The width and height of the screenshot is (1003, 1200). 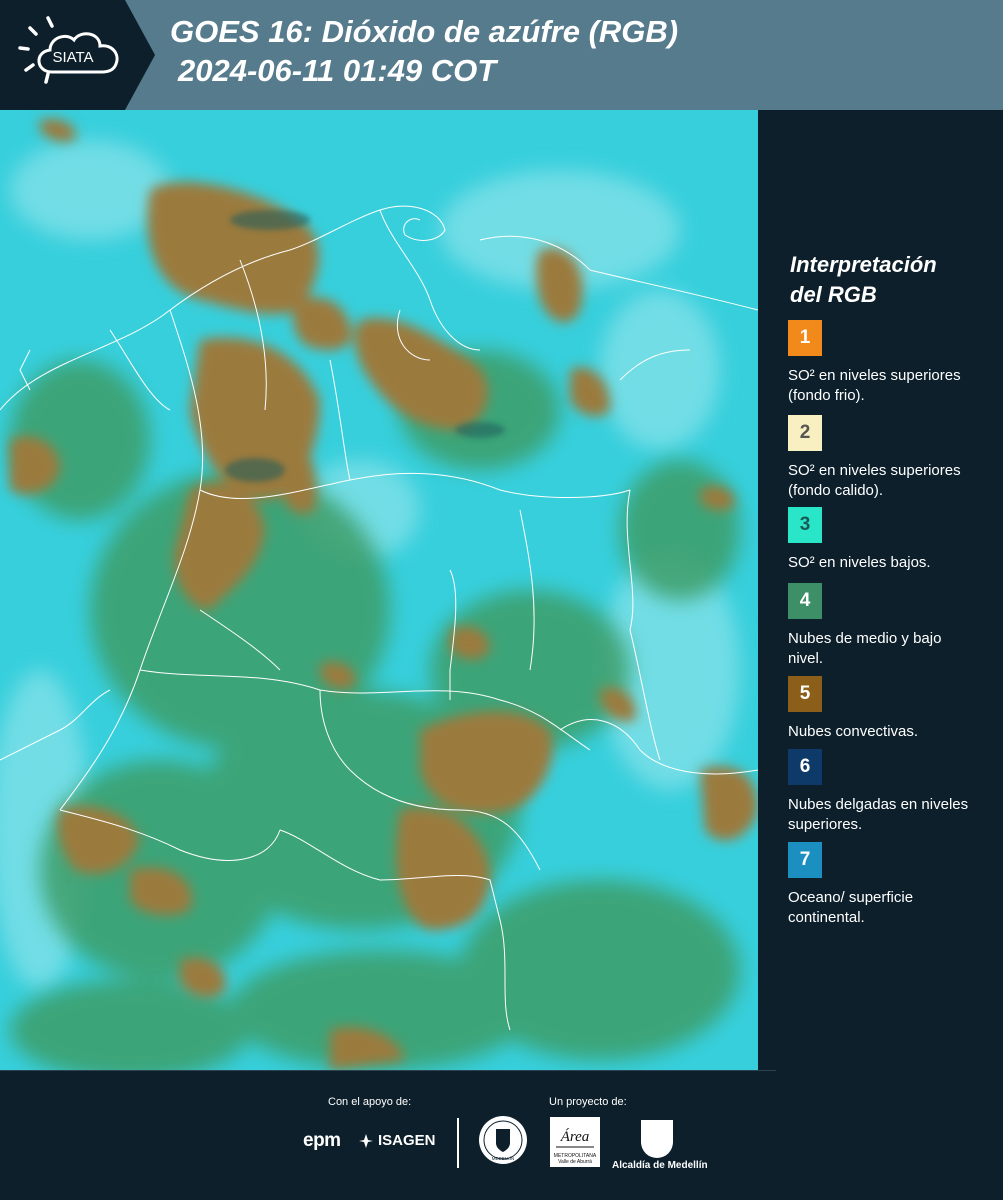 I want to click on isagen-logo: ISAGEN, so click(x=397, y=1140).